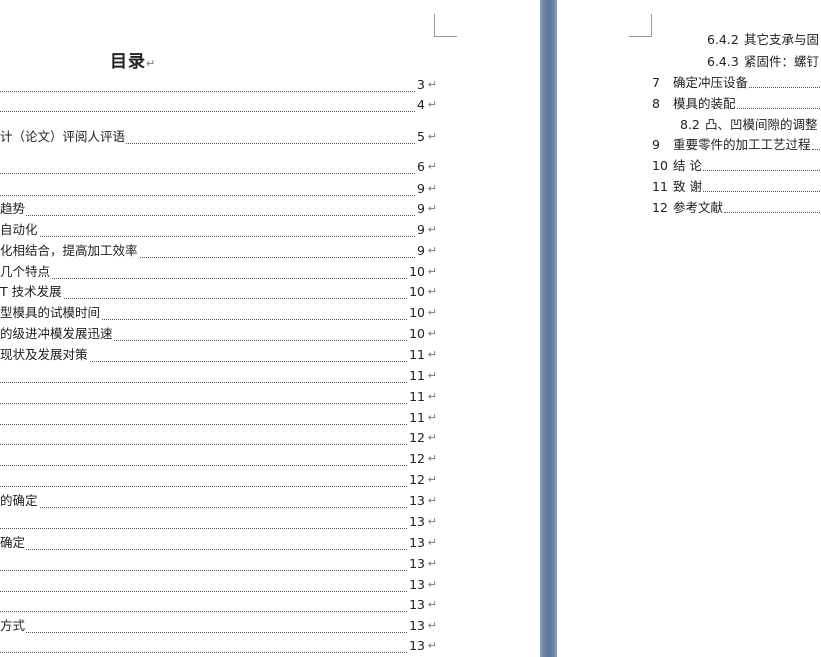 This screenshot has height=657, width=821. What do you see at coordinates (723, 39) in the screenshot?
I see `toc-entry-number: 6.4.2` at bounding box center [723, 39].